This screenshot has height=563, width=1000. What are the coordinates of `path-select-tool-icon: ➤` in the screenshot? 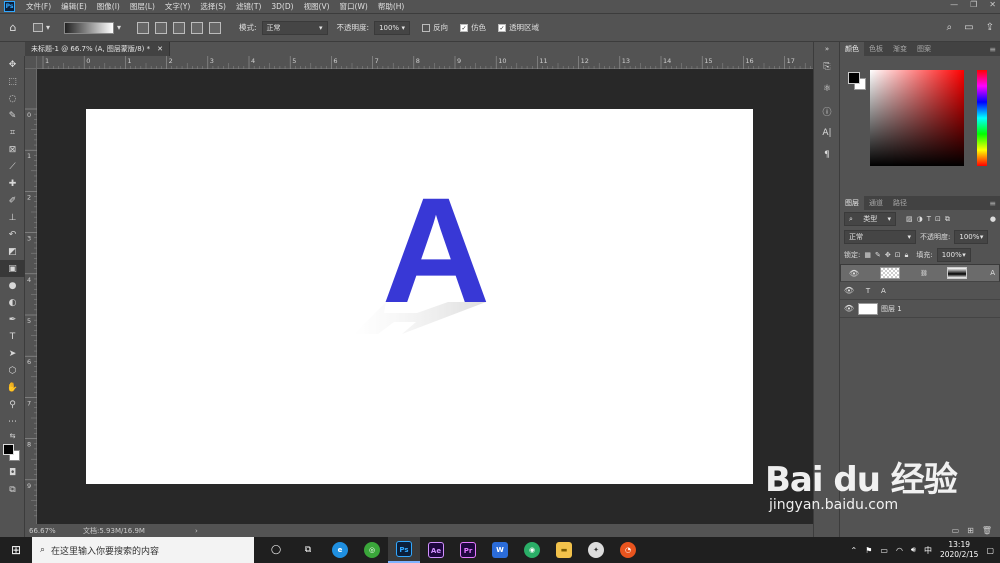 It's located at (12, 353).